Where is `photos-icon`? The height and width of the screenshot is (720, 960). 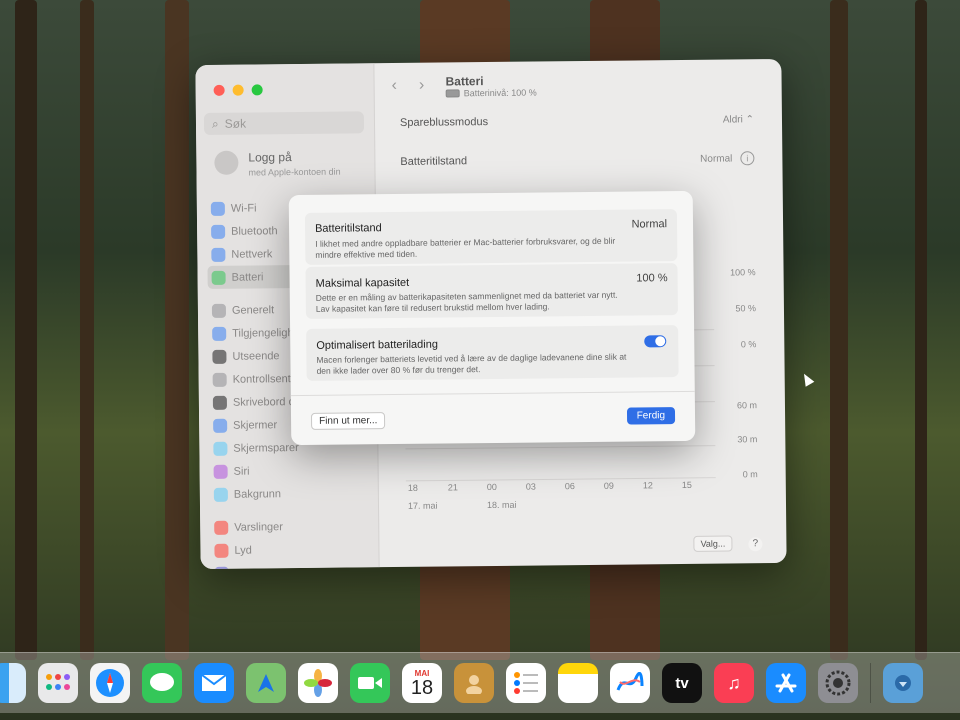
photos-icon is located at coordinates (318, 683).